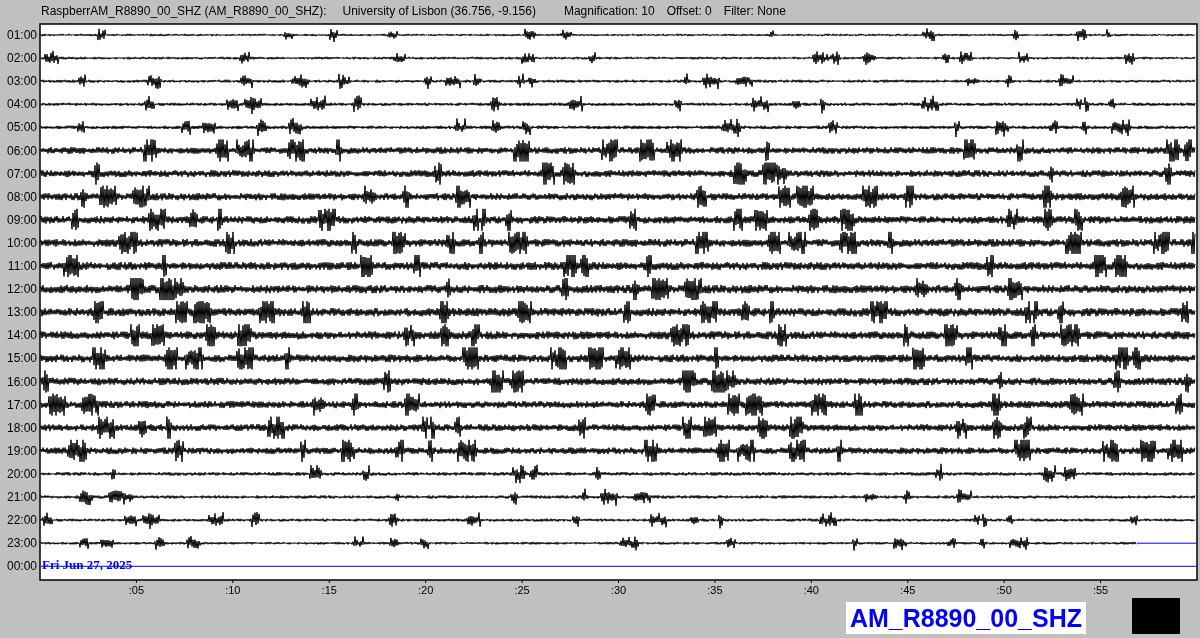  What do you see at coordinates (21, 543) in the screenshot?
I see `hour-label: 23:00` at bounding box center [21, 543].